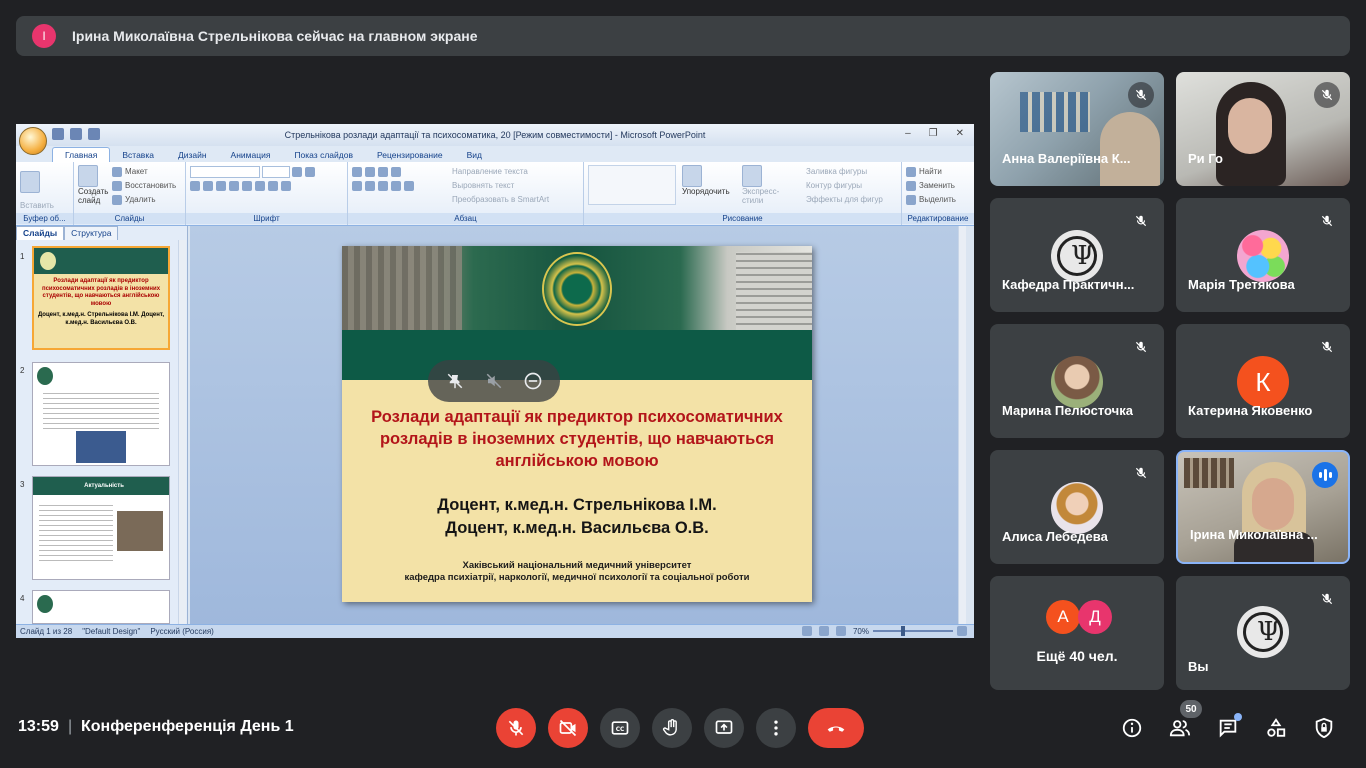 The width and height of the screenshot is (1366, 768). What do you see at coordinates (1263, 129) in the screenshot?
I see `participant-tile: Ри Го` at bounding box center [1263, 129].